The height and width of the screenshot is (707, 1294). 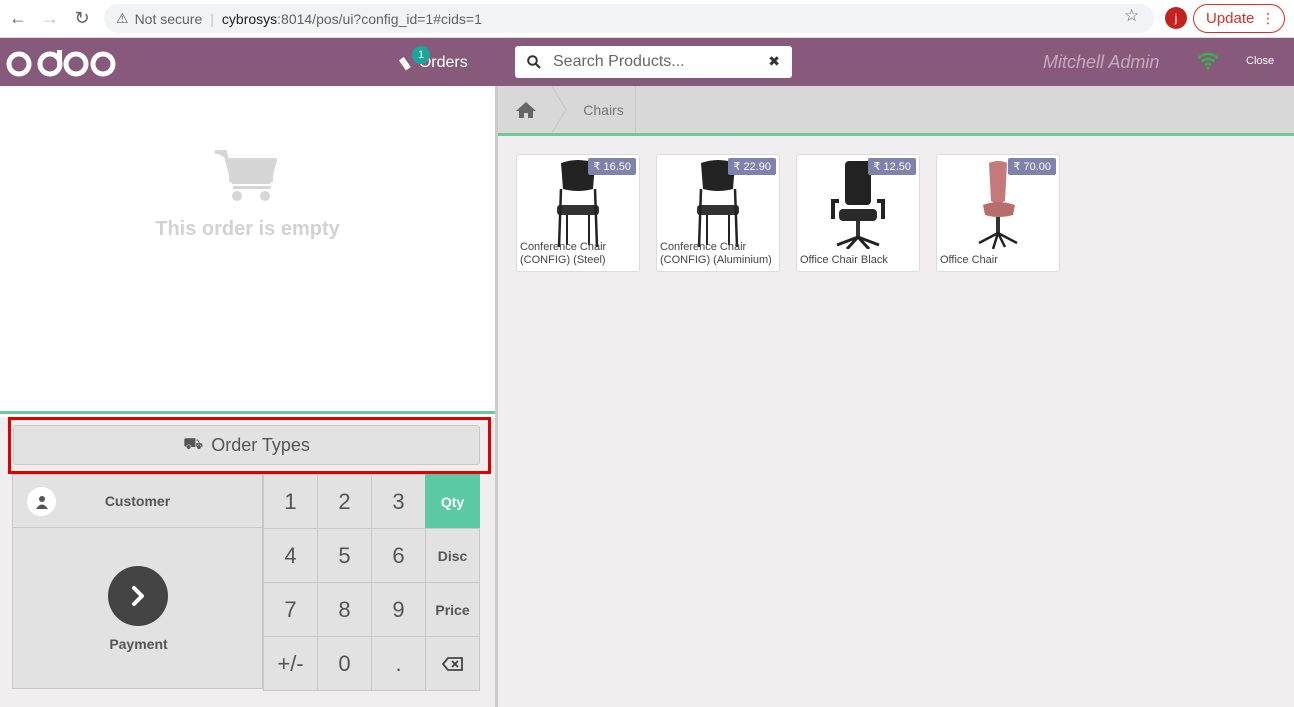 I want to click on product-price: ₹ 22.90, so click(x=752, y=166).